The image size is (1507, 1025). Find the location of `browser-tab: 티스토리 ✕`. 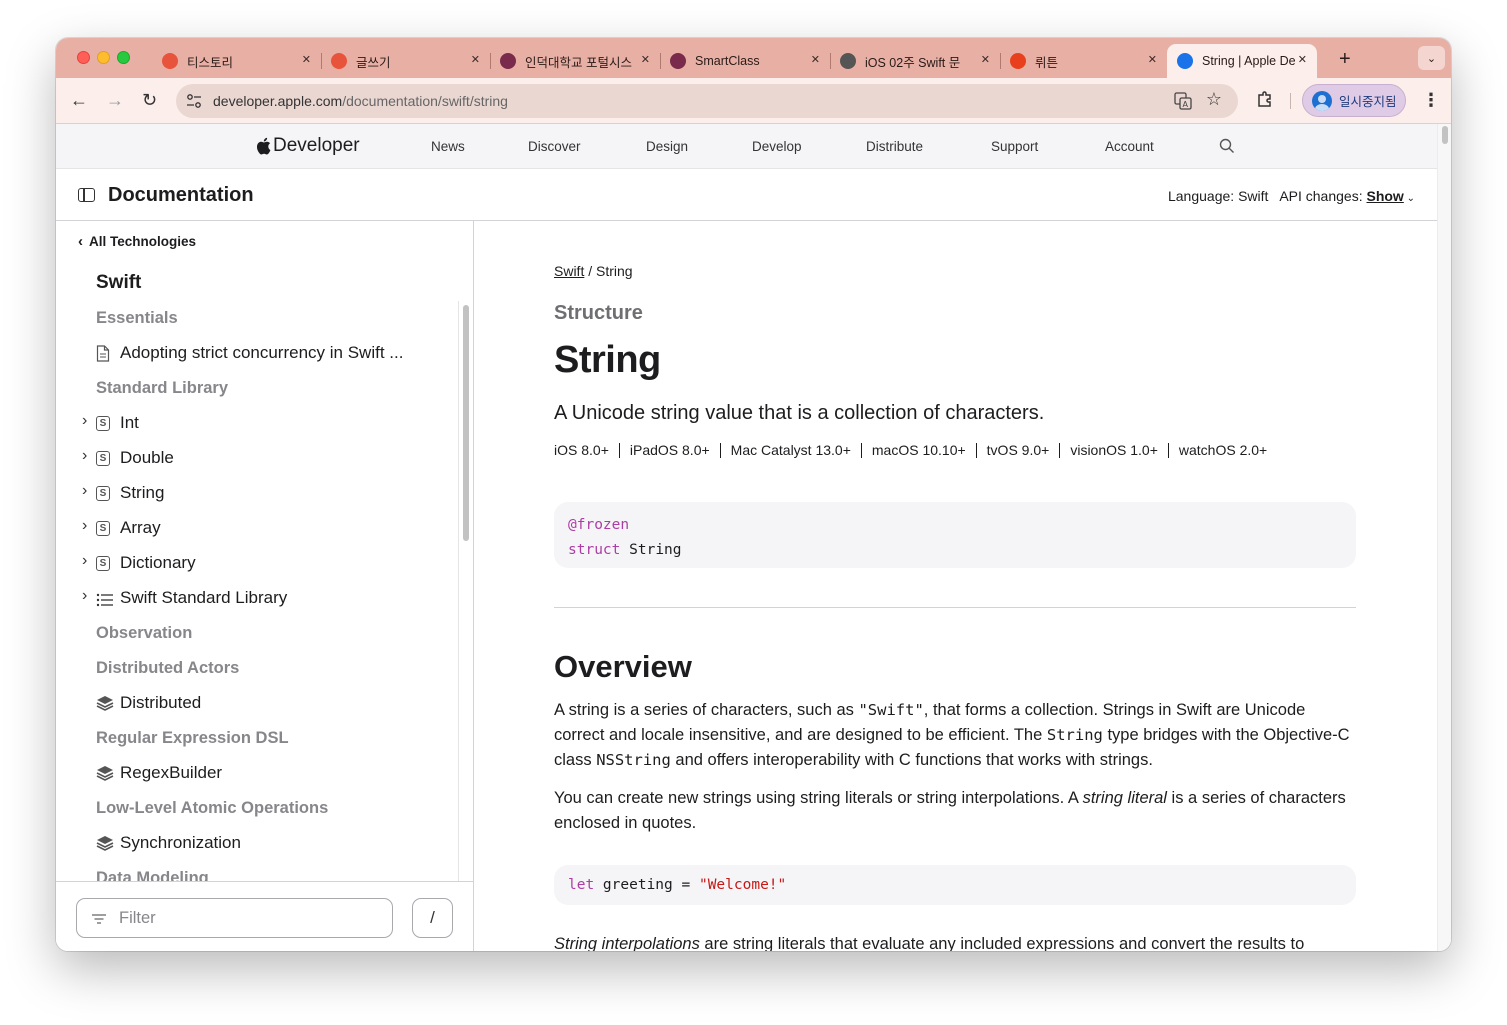

browser-tab: 티스토리 ✕ is located at coordinates (237, 61).